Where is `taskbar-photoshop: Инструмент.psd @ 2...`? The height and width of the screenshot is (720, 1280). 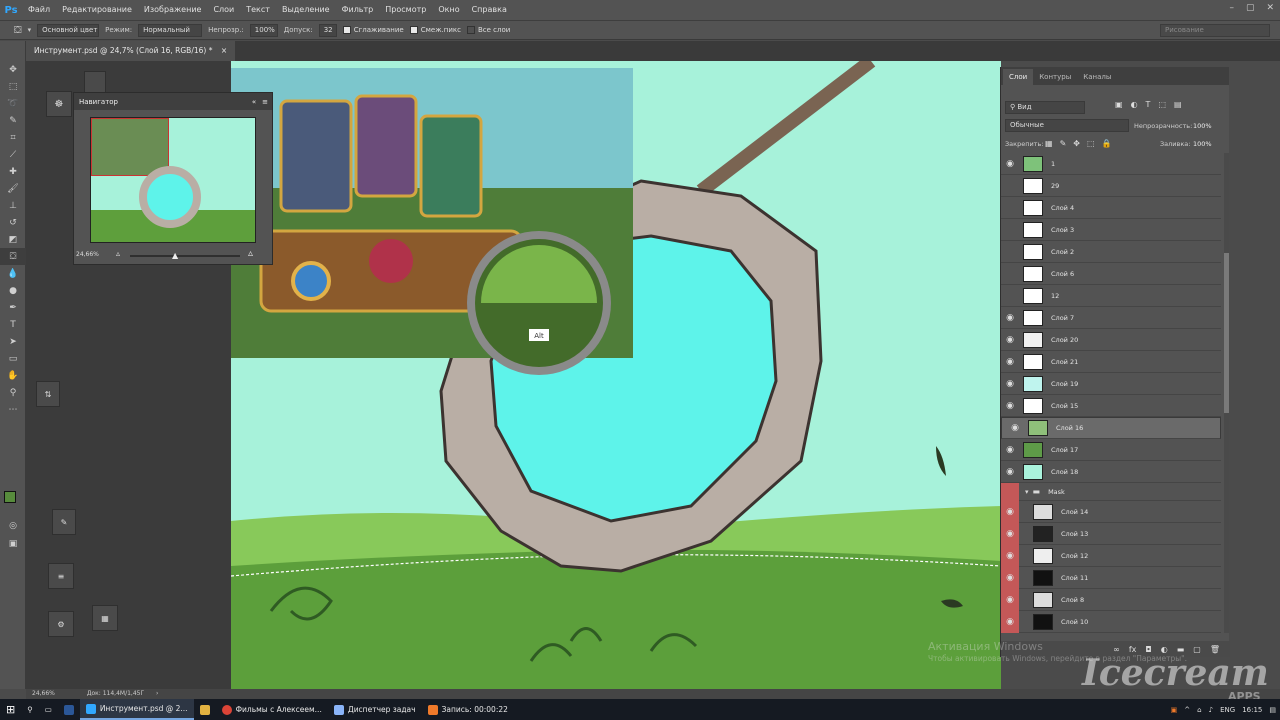
taskbar-photoshop: Инструмент.psd @ 2... is located at coordinates (136, 709).